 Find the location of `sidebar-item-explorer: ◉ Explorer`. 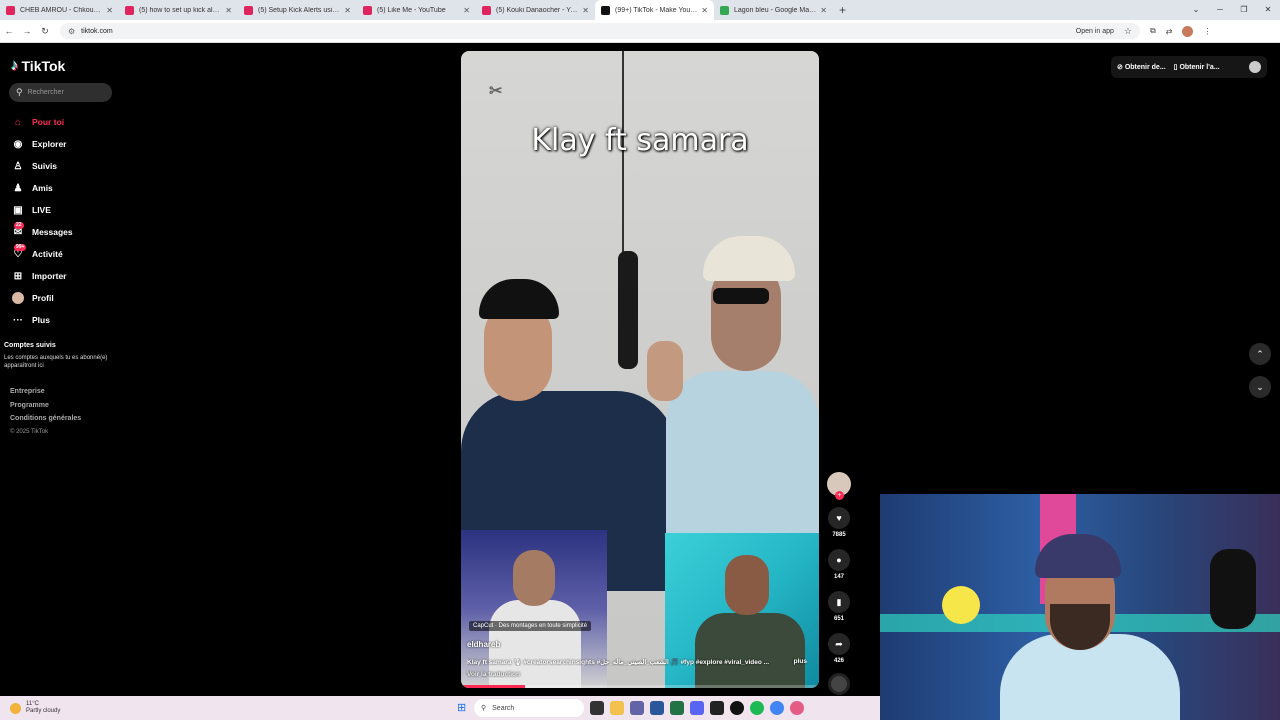

sidebar-item-explorer: ◉ Explorer is located at coordinates (91, 144).